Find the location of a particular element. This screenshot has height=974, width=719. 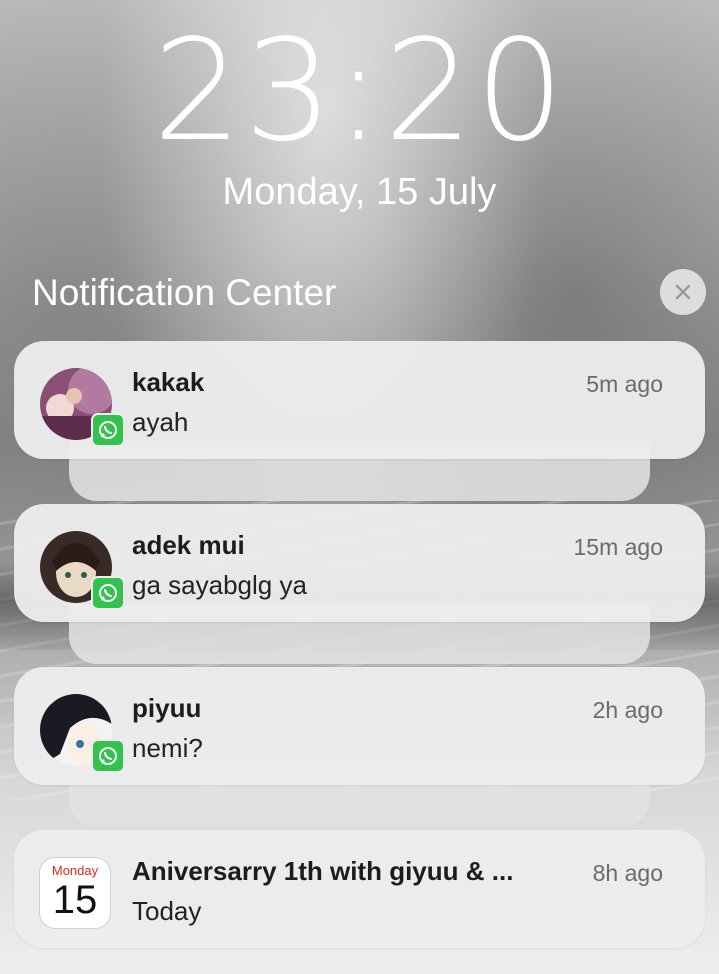

calendar-icon: Monday 15 is located at coordinates (75, 893).